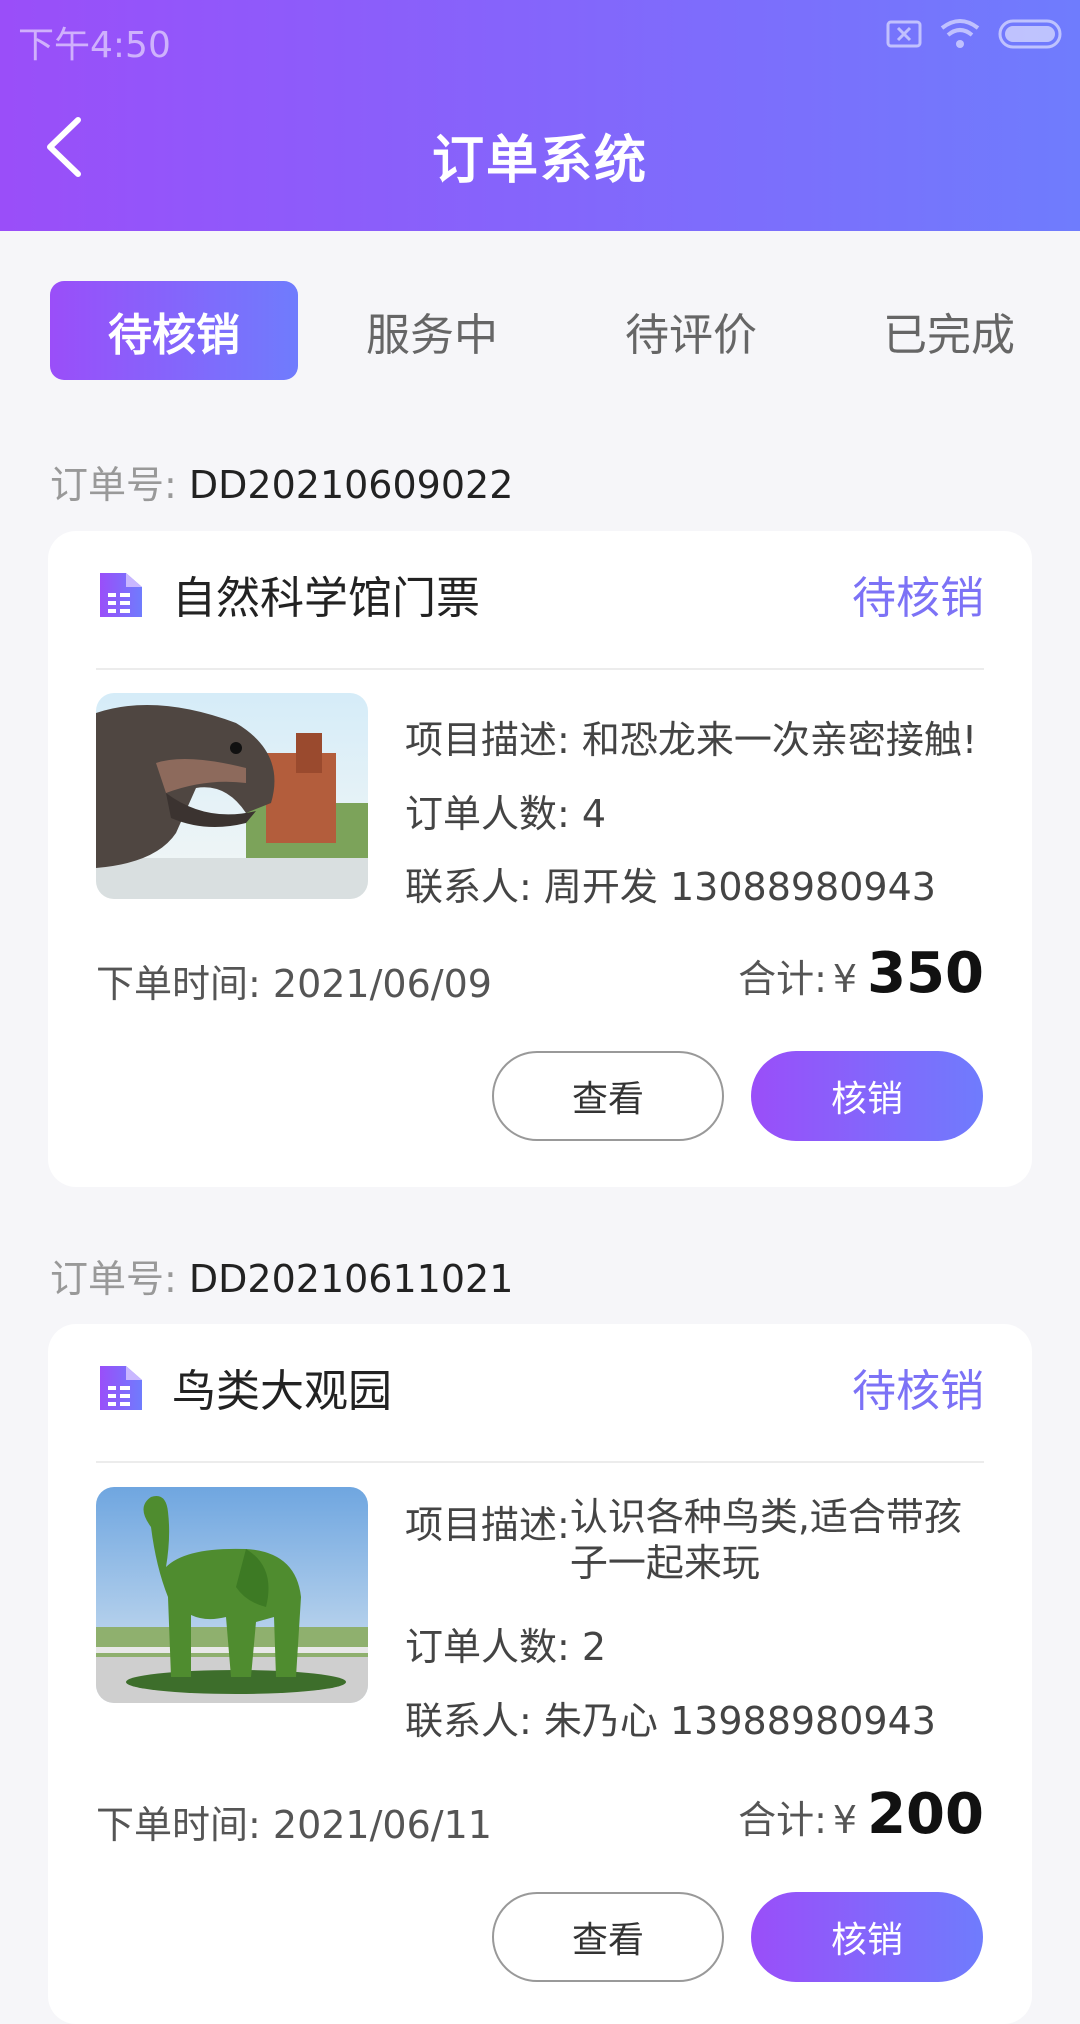 The width and height of the screenshot is (1080, 2024). Describe the element at coordinates (765, 1540) in the screenshot. I see `desc-value: 认识各种鸟类,适合带孩子一起来玩` at that location.